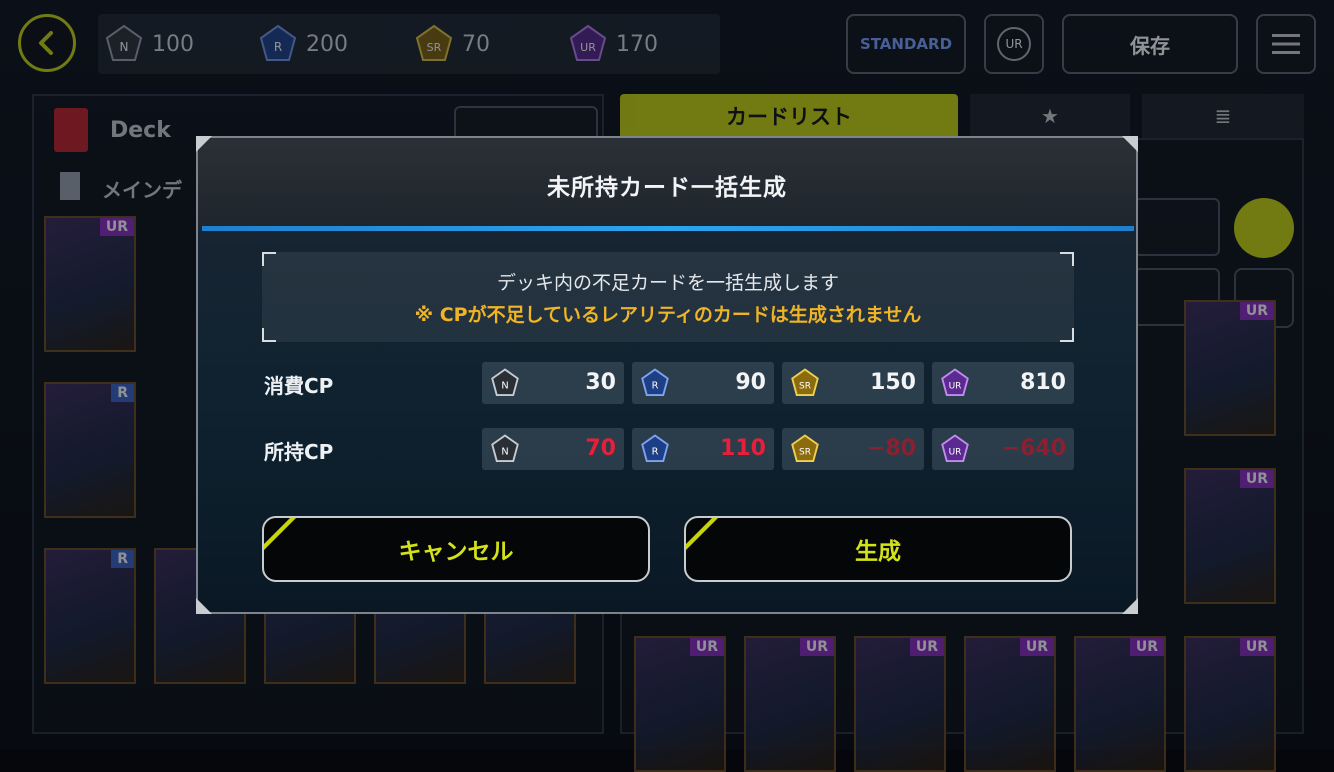  What do you see at coordinates (1003, 383) in the screenshot?
I see `consumed-cp-ur: UR 810` at bounding box center [1003, 383].